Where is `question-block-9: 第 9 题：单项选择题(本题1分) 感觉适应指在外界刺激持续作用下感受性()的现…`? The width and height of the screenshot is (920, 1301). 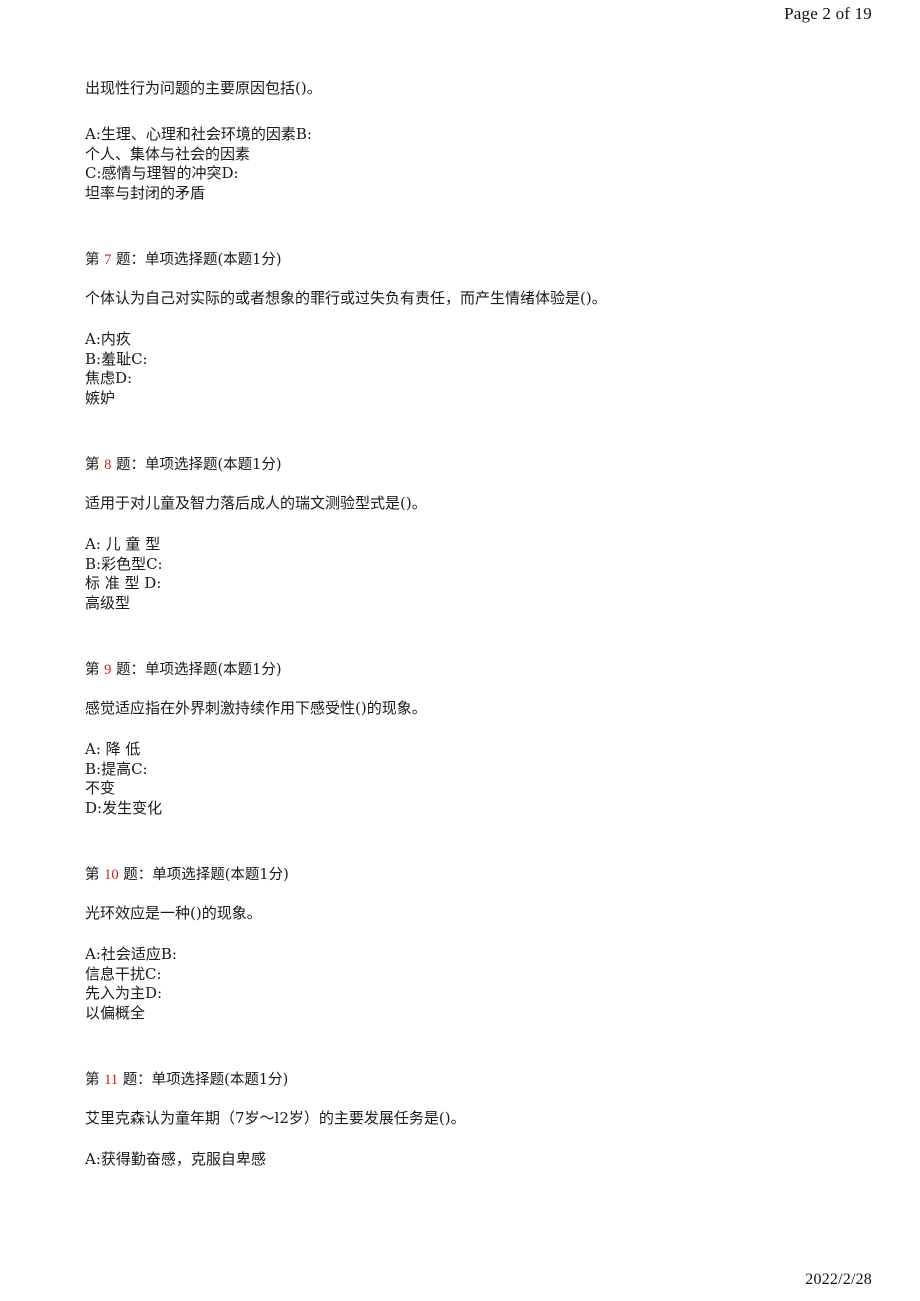 question-block-9: 第 9 题：单项选择题(本题1分) 感觉适应指在外界刺激持续作用下感受性()的现… is located at coordinates (480, 739).